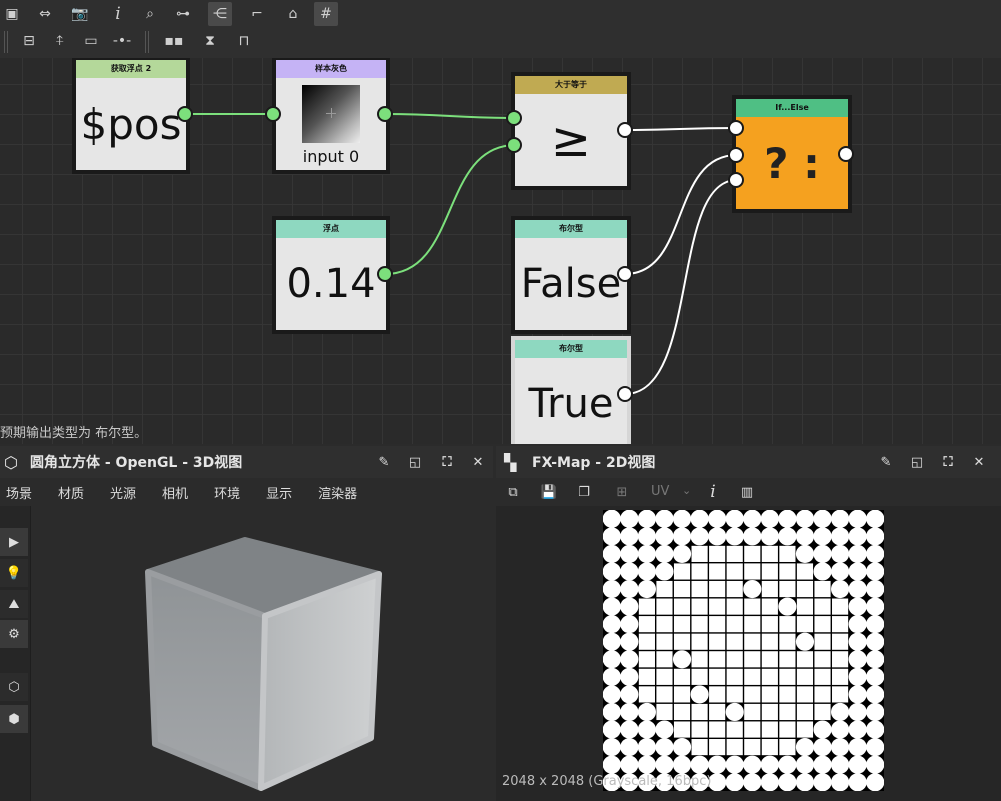 The image size is (1001, 801). What do you see at coordinates (210, 41) in the screenshot?
I see `stack-icon: ⧗` at bounding box center [210, 41].